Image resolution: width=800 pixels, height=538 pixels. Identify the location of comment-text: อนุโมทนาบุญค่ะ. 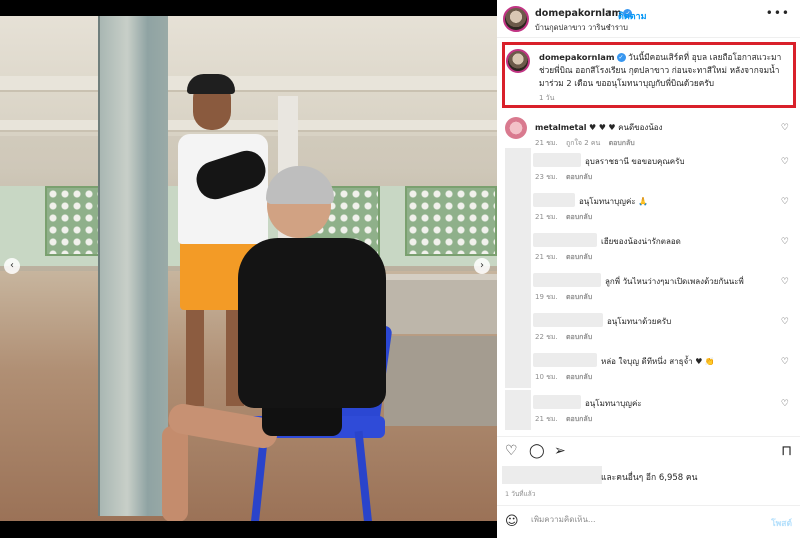
(613, 403).